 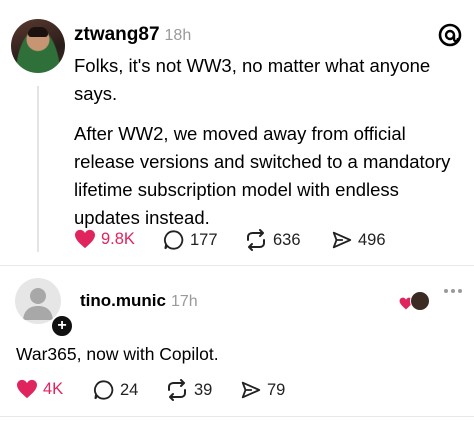 What do you see at coordinates (450, 37) in the screenshot?
I see `threads-logo-icon` at bounding box center [450, 37].